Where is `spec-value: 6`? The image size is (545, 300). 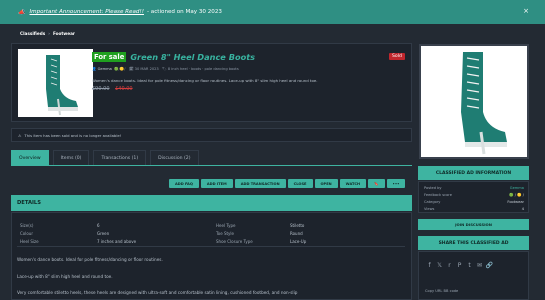
spec-value: 6 is located at coordinates (98, 225).